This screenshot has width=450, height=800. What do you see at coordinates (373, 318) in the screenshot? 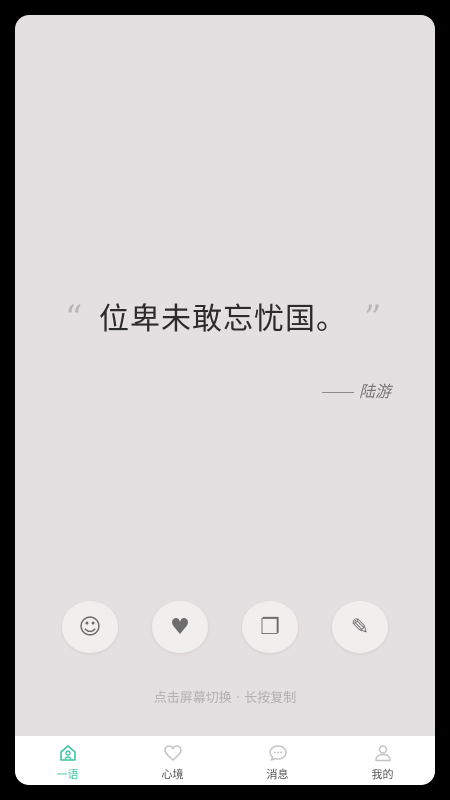
I see `close-quote-mark: ”` at bounding box center [373, 318].